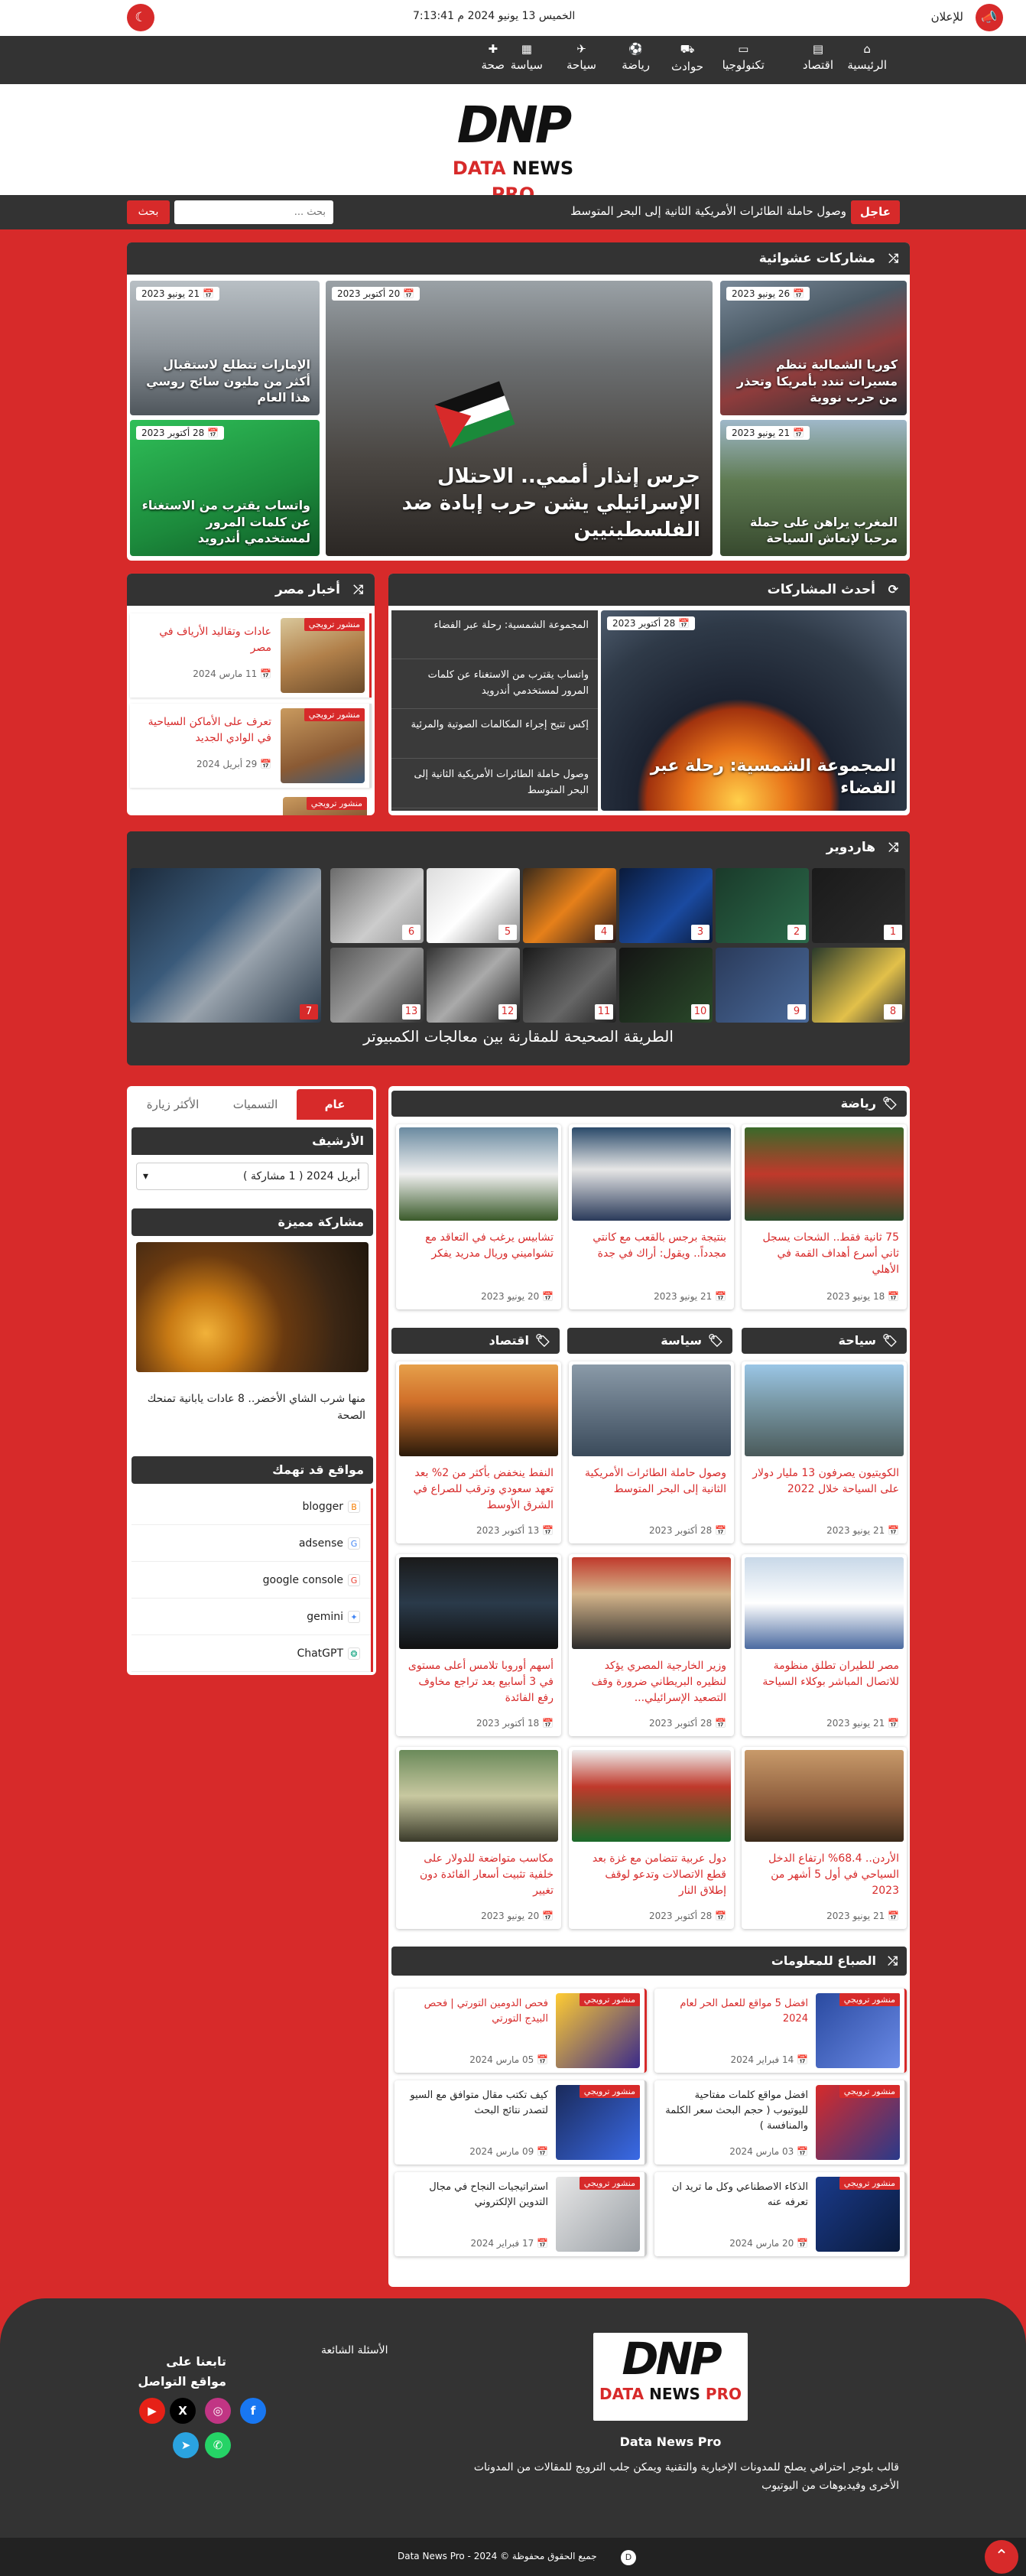 The width and height of the screenshot is (1026, 2576). What do you see at coordinates (253, 2411) in the screenshot?
I see `facebook-icon: f` at bounding box center [253, 2411].